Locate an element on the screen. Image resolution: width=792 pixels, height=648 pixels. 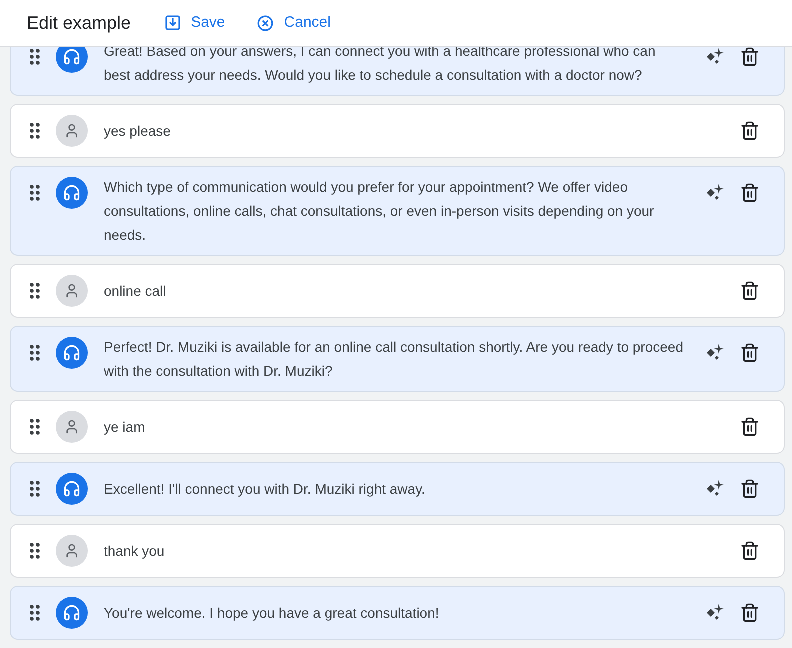
message-text: thank you is located at coordinates (134, 551).